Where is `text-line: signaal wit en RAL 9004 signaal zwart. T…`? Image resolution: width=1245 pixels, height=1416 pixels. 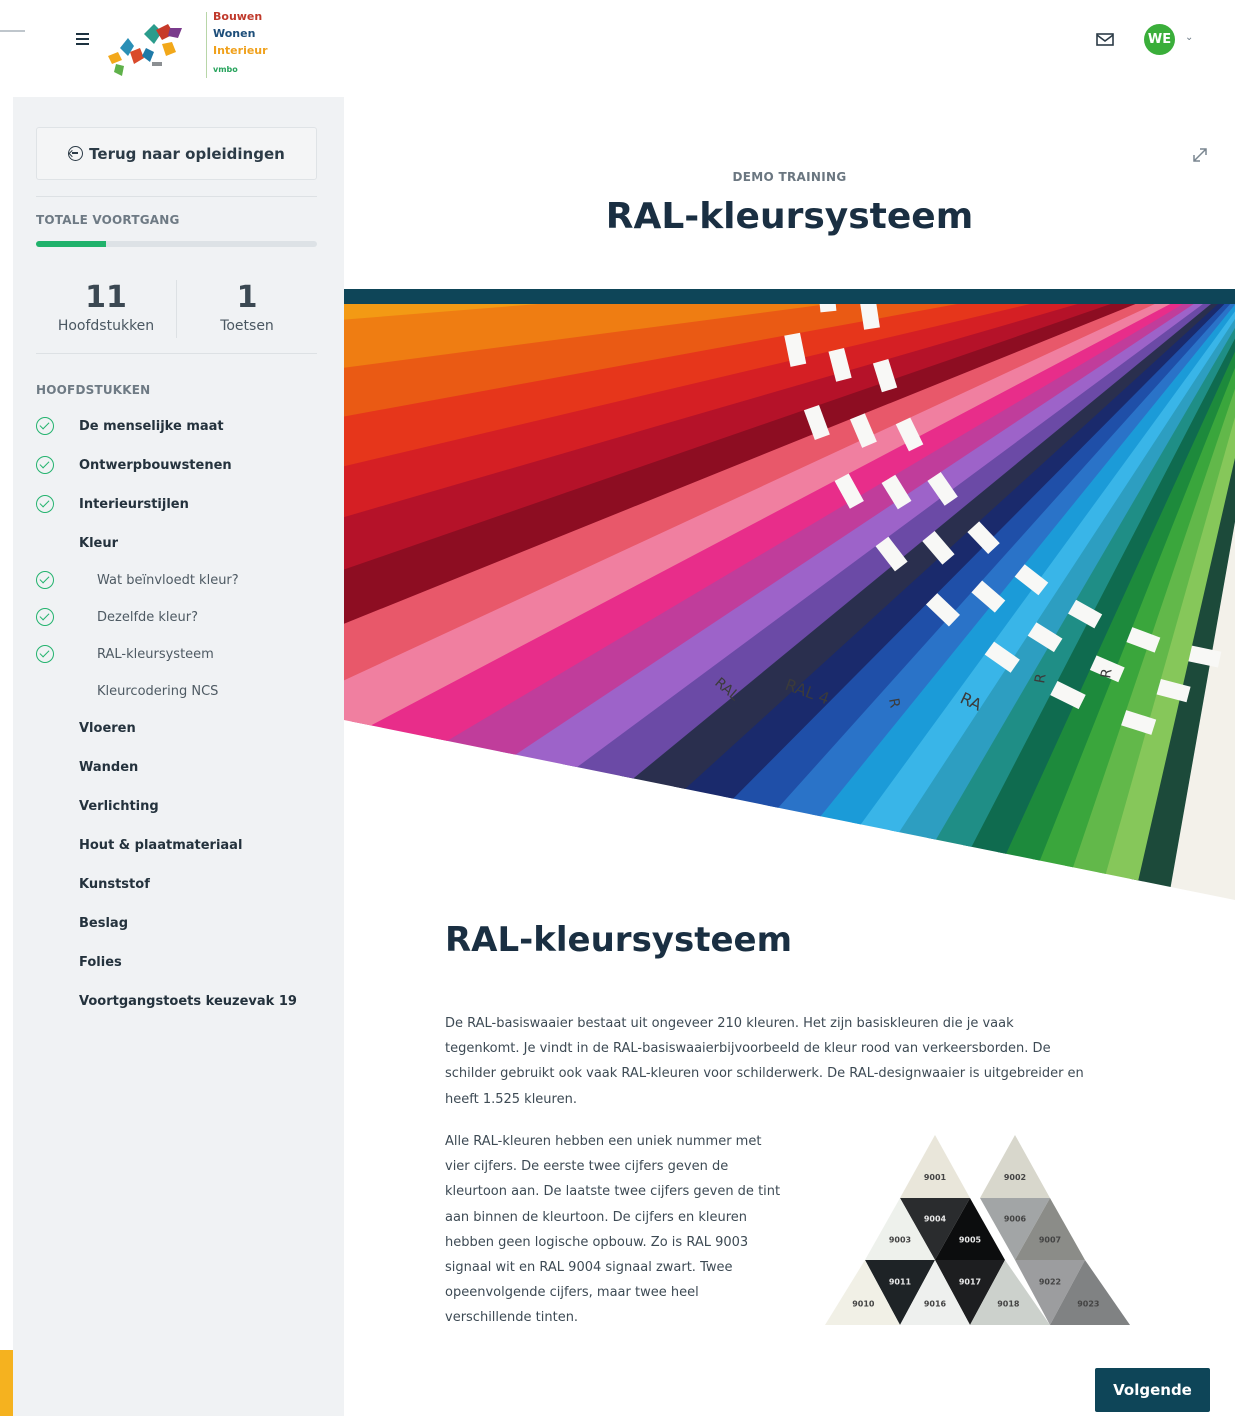 text-line: signaal wit en RAL 9004 signaal zwart. T… is located at coordinates (589, 1268).